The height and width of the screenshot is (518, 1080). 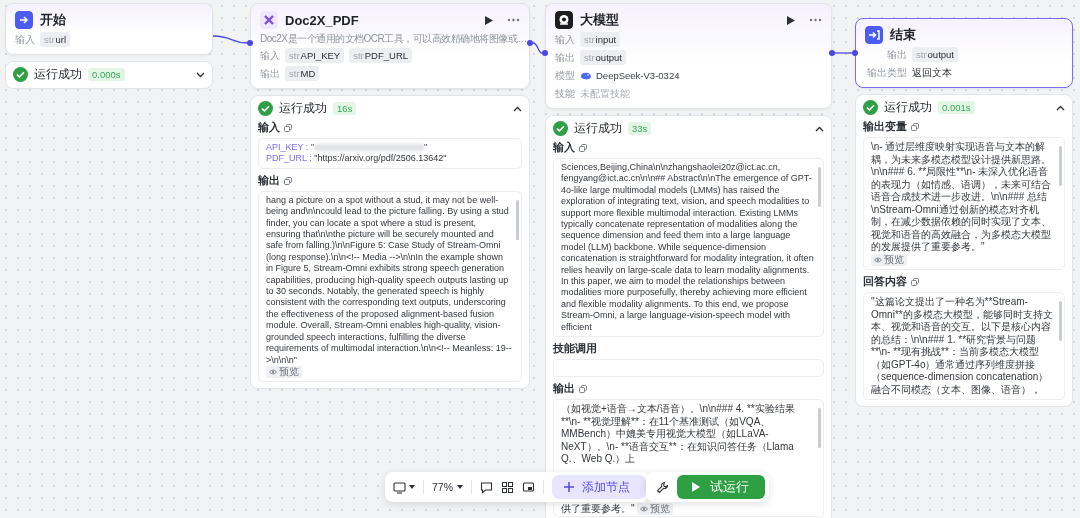 I want to click on result-text: "这篇论文提出了一种名为**Stream-Omni**的多模态大模型，能够同时支持文本、视觉和语音的交互。以下是核心内容的总结：\n\n### 1. **研究背景与问题**\n- **现有挑战**：当前多模态大模型（如GPT-4o）通常通过序列维度拼接（sequence-dimension concatenation）融合不同模态（文本、图像、语音），, so click(x=962, y=346).